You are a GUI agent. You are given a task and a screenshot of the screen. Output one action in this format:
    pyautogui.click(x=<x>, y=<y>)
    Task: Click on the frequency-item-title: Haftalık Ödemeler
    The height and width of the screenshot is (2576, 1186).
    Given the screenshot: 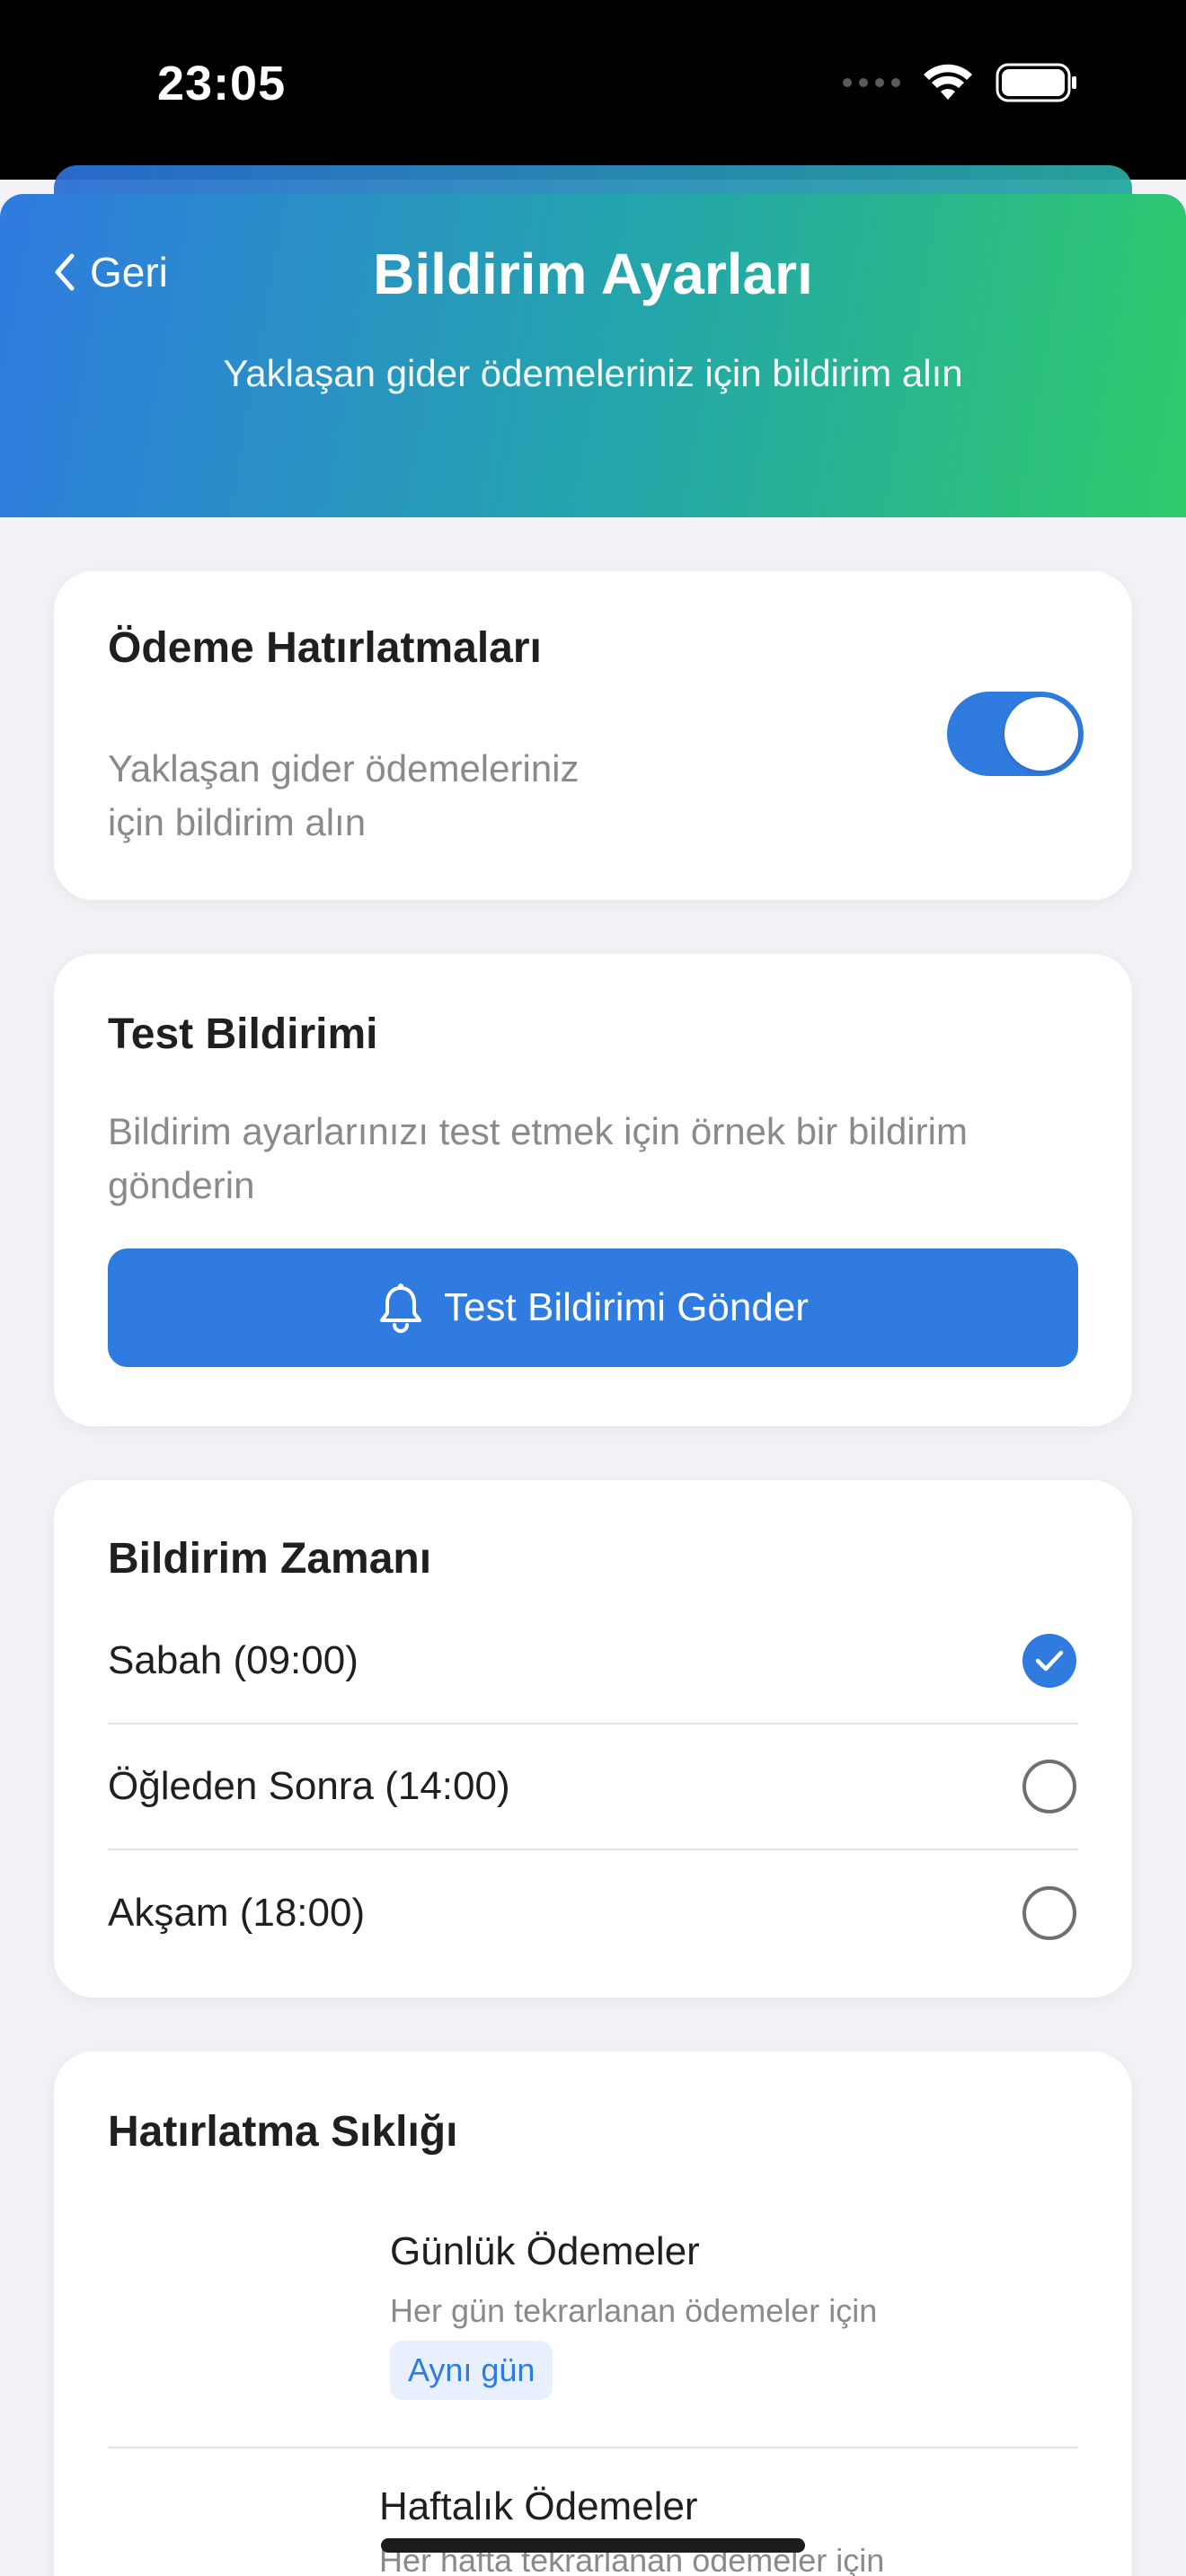 What is the action you would take?
    pyautogui.click(x=538, y=2506)
    